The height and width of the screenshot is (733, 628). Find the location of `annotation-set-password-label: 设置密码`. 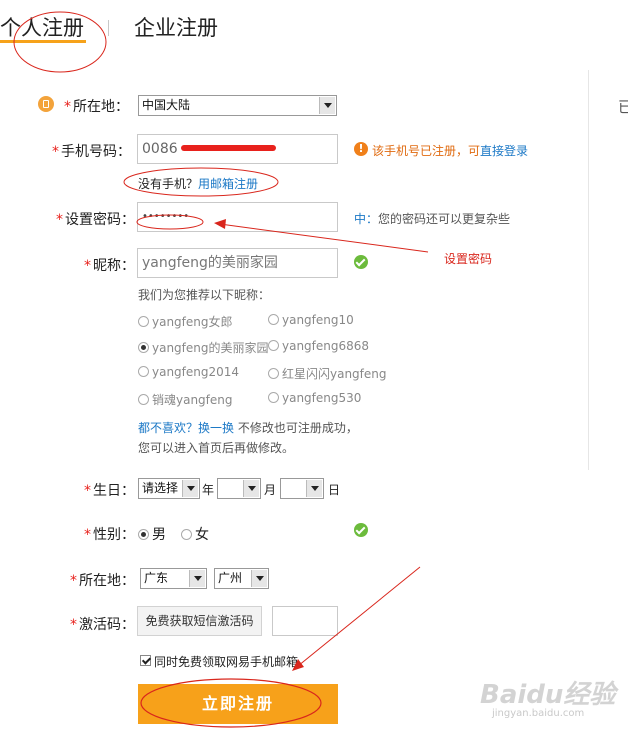

annotation-set-password-label: 设置密码 is located at coordinates (468, 259).